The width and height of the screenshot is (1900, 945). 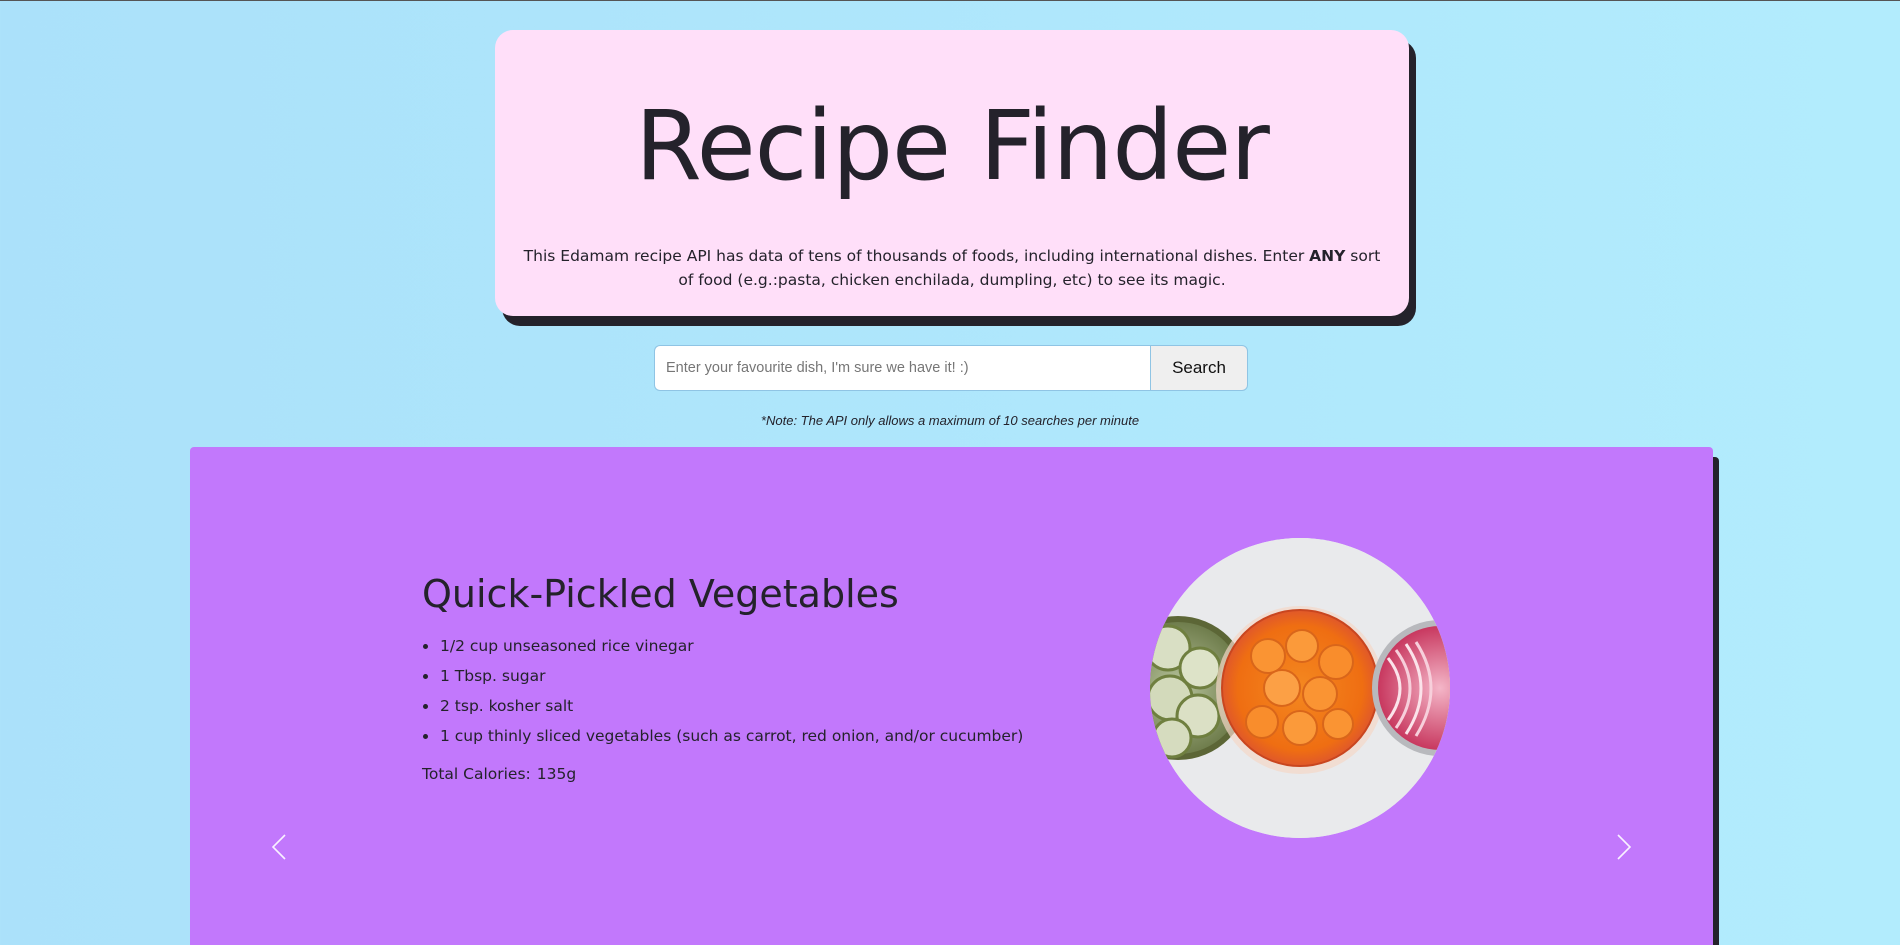 I want to click on search-bar: Search, so click(x=951, y=368).